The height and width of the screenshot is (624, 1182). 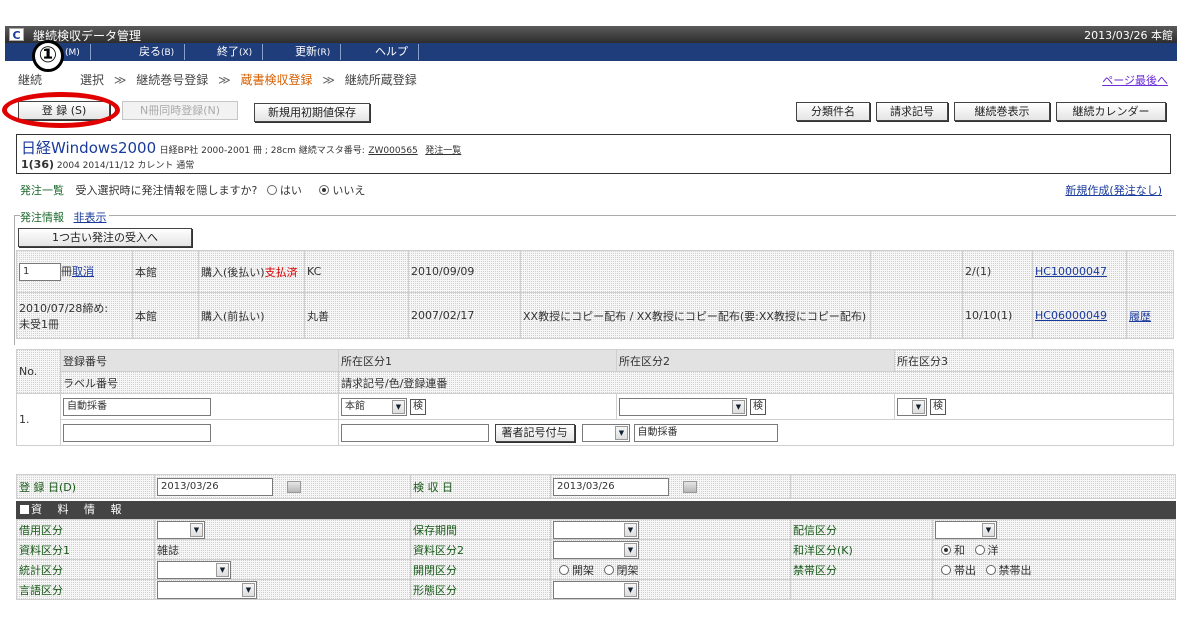 I want to click on square-icon, so click(x=24, y=509).